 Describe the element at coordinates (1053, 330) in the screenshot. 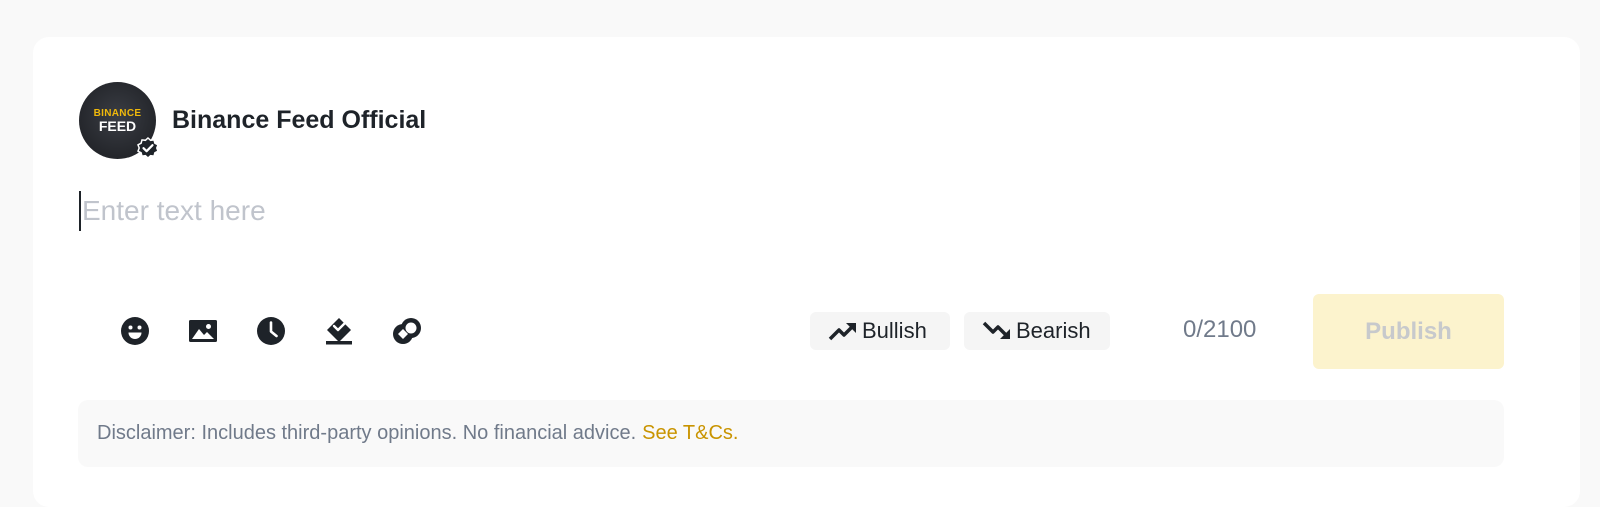

I see `bearish-label: Bearish` at that location.